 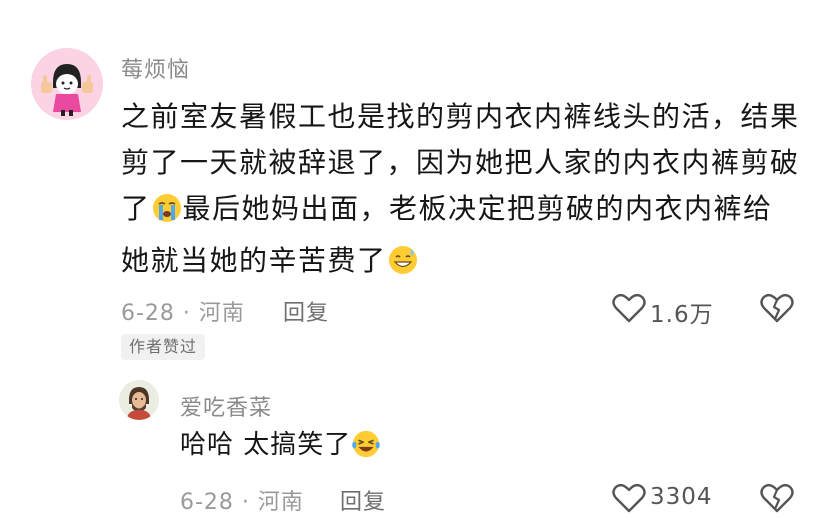 I want to click on comment-line-3-prefix: 了, so click(x=136, y=208).